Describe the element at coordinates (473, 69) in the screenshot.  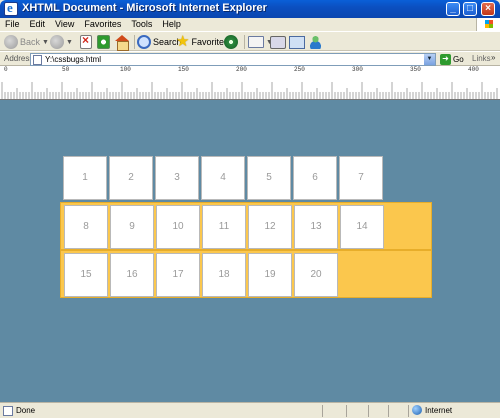
I see `ruler-label: 400` at that location.